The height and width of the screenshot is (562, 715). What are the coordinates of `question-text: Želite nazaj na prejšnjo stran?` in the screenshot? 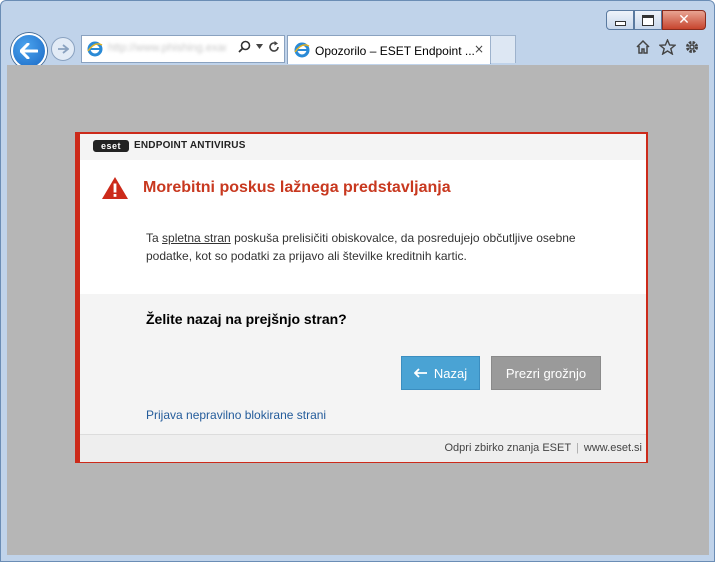 It's located at (246, 319).